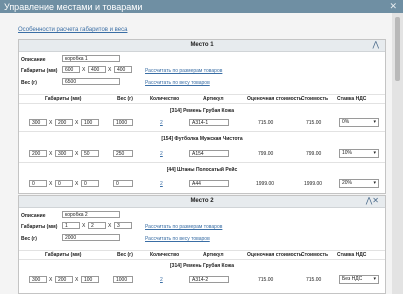 This screenshot has height=294, width=403. What do you see at coordinates (375, 44) in the screenshot?
I see `collapse-icon: ⋀` at bounding box center [375, 44].